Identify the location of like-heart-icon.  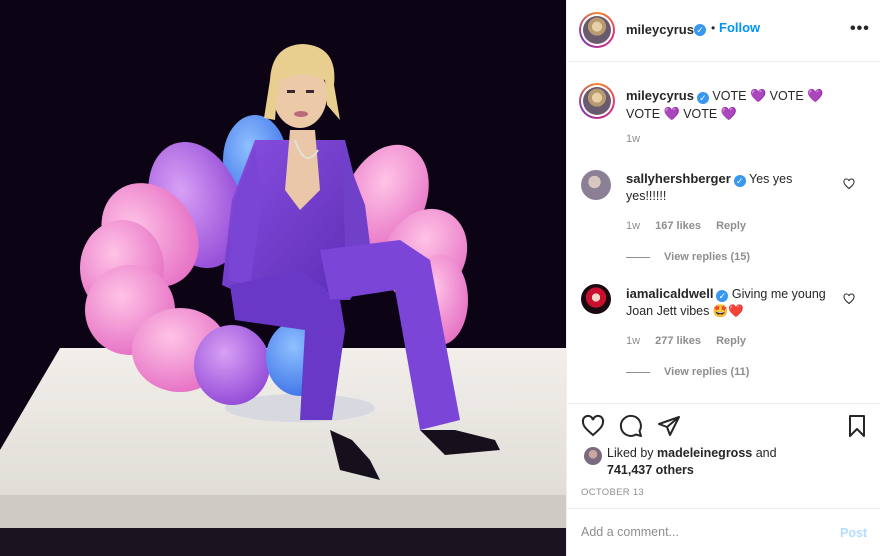
(593, 426).